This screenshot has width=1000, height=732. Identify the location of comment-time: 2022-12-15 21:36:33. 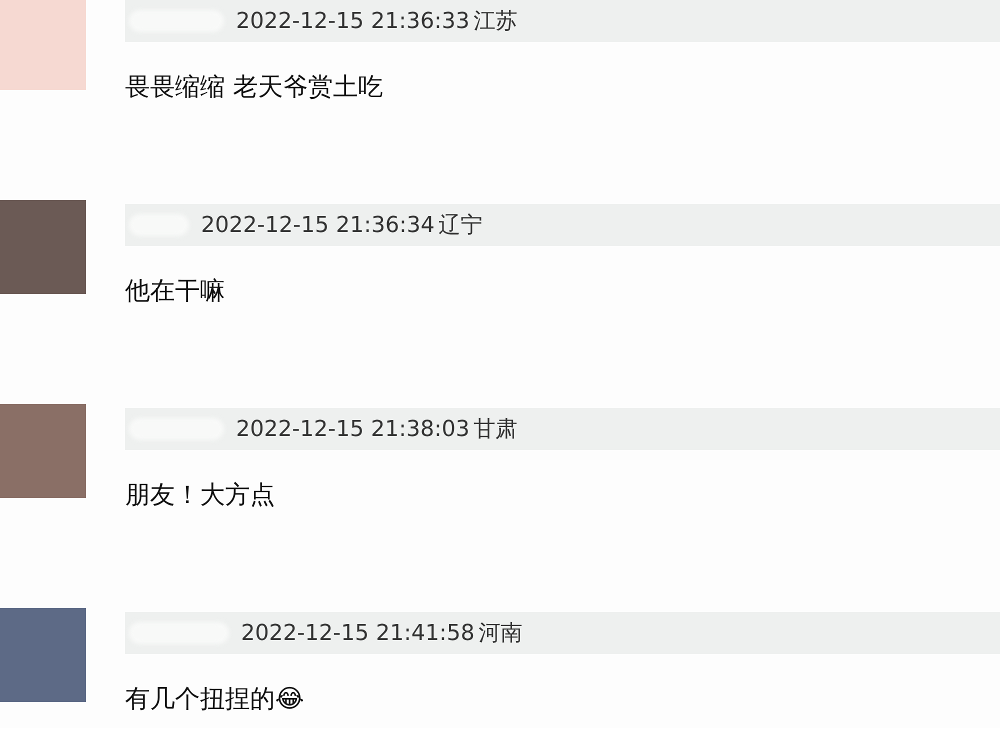
(353, 22).